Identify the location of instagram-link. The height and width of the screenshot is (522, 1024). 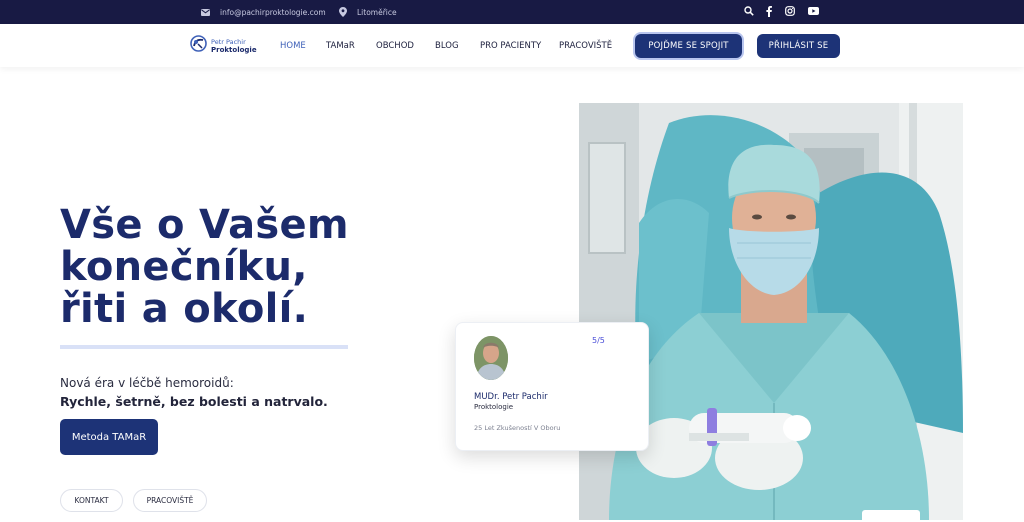
(790, 12).